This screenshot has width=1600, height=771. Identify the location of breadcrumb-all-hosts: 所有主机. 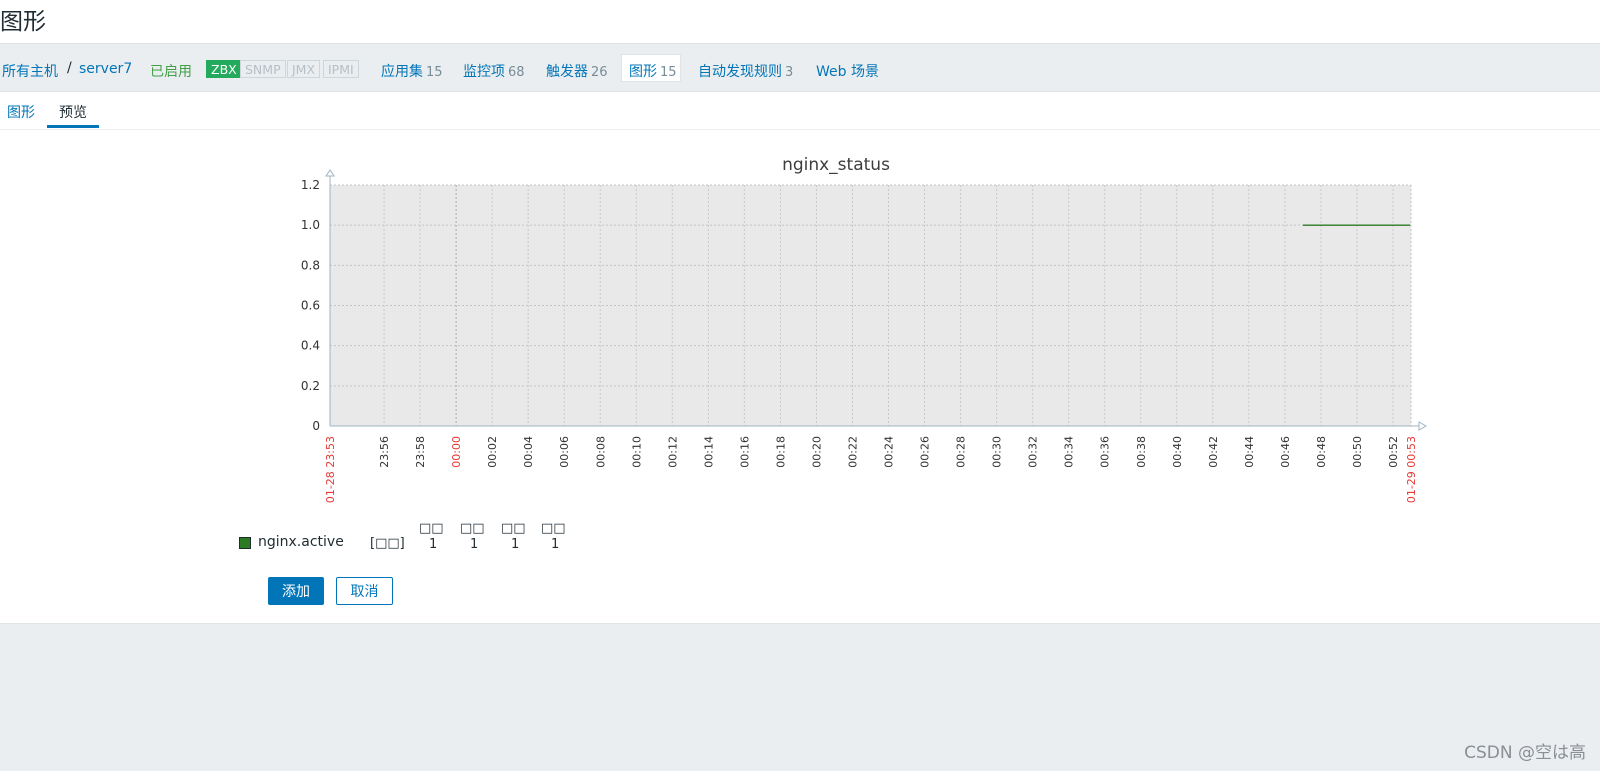
(30, 71).